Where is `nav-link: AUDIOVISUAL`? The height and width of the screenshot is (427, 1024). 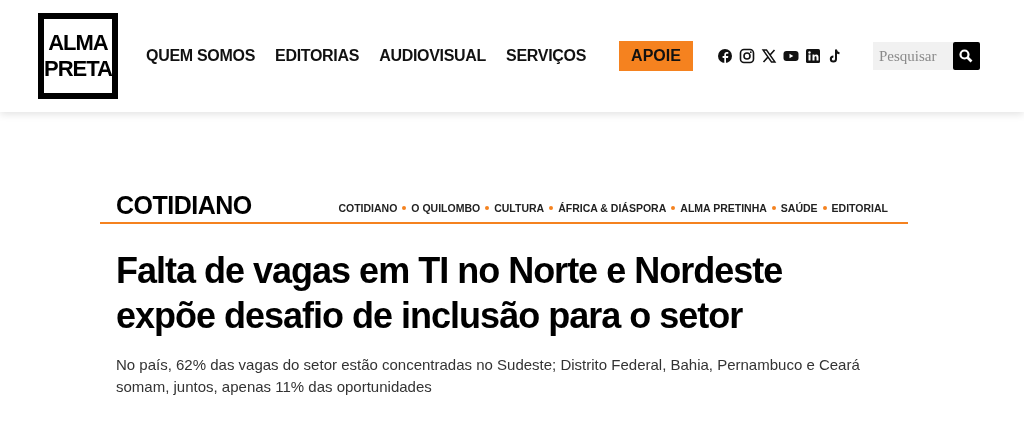
nav-link: AUDIOVISUAL is located at coordinates (433, 56).